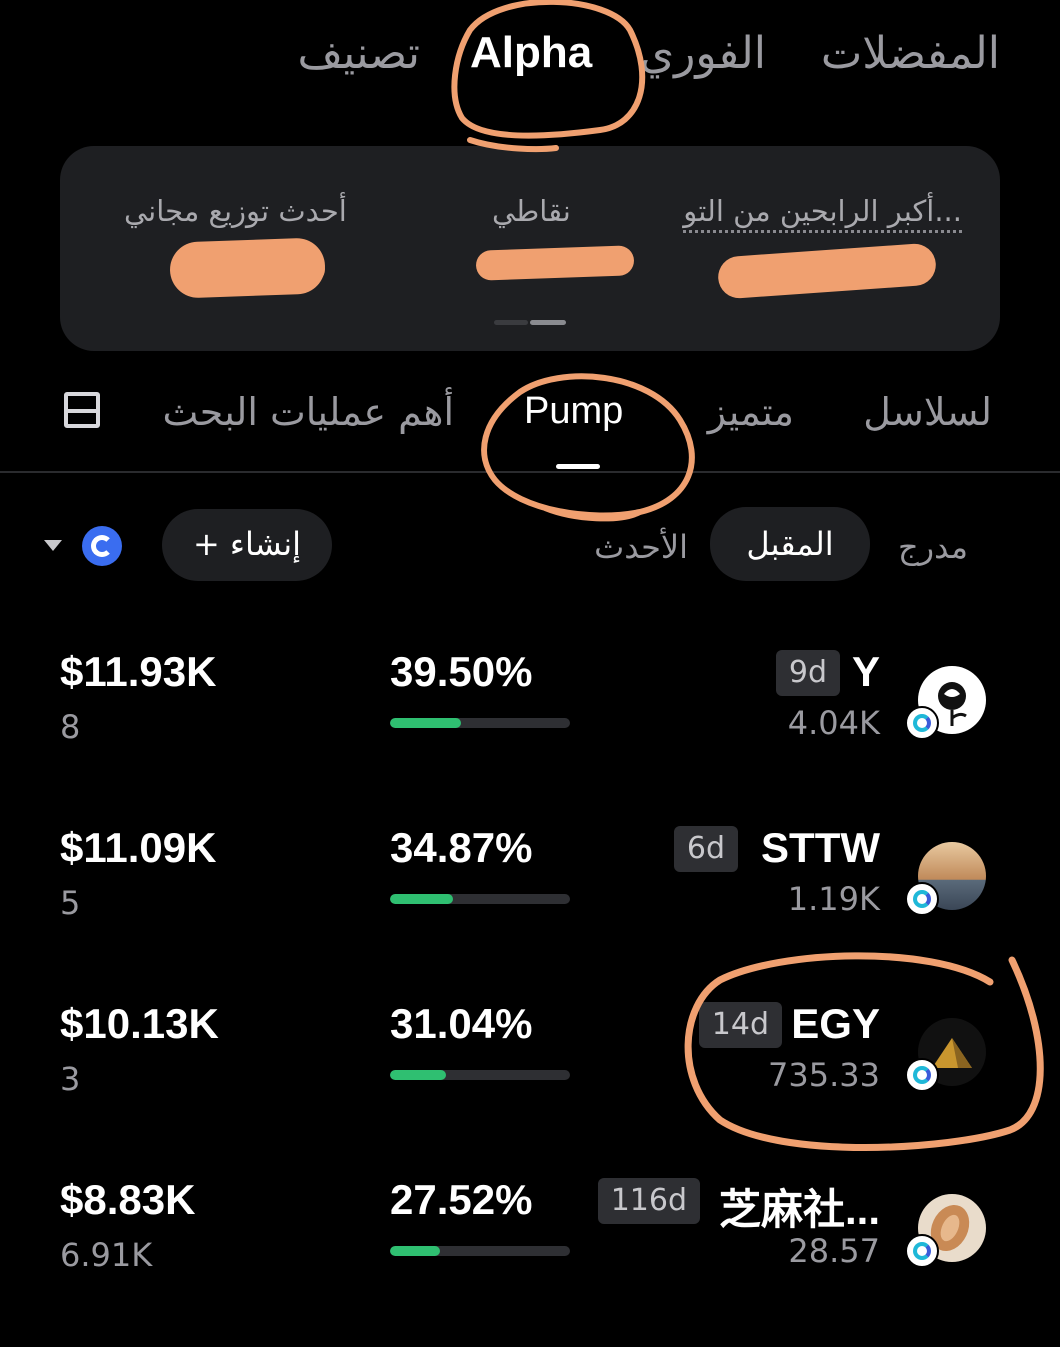 This screenshot has height=1347, width=1060. Describe the element at coordinates (461, 847) in the screenshot. I see `bonding-progress-label: 34.87%` at that location.